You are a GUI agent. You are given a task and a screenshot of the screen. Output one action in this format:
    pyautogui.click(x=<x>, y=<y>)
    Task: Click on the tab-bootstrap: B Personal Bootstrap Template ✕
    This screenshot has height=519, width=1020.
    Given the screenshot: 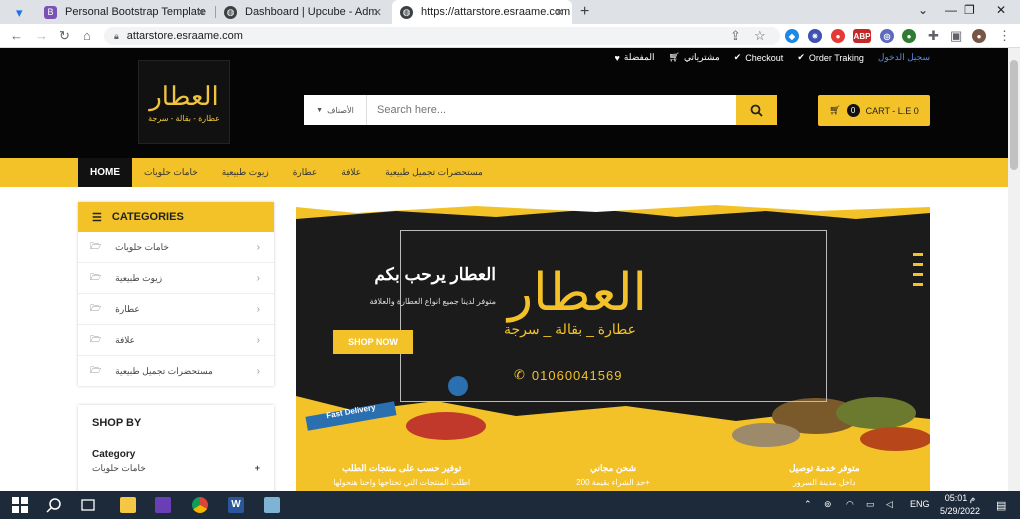 What is the action you would take?
    pyautogui.click(x=125, y=12)
    